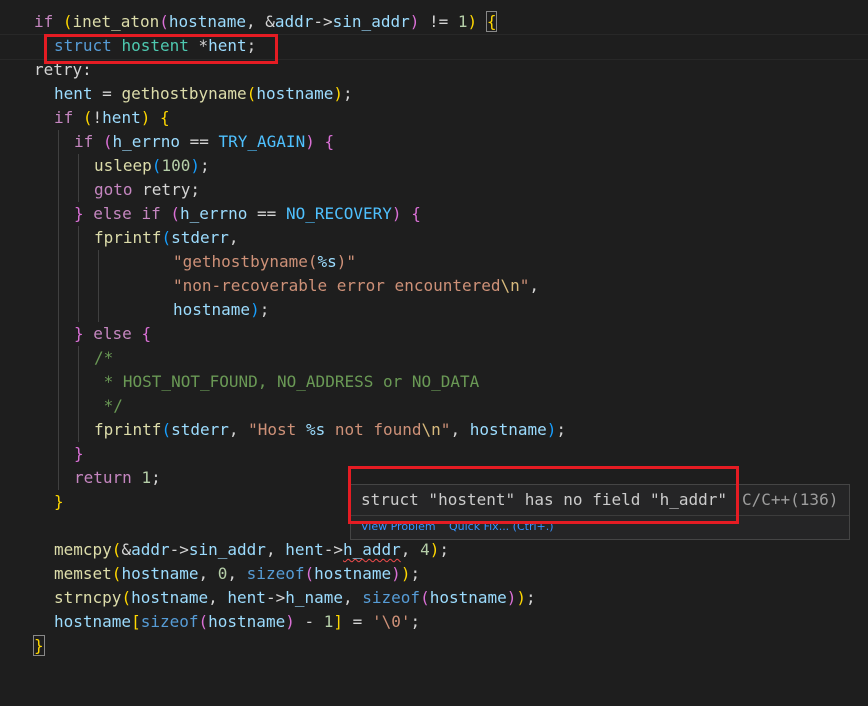 The width and height of the screenshot is (868, 706). What do you see at coordinates (314, 597) in the screenshot?
I see `code-token: h_name` at bounding box center [314, 597].